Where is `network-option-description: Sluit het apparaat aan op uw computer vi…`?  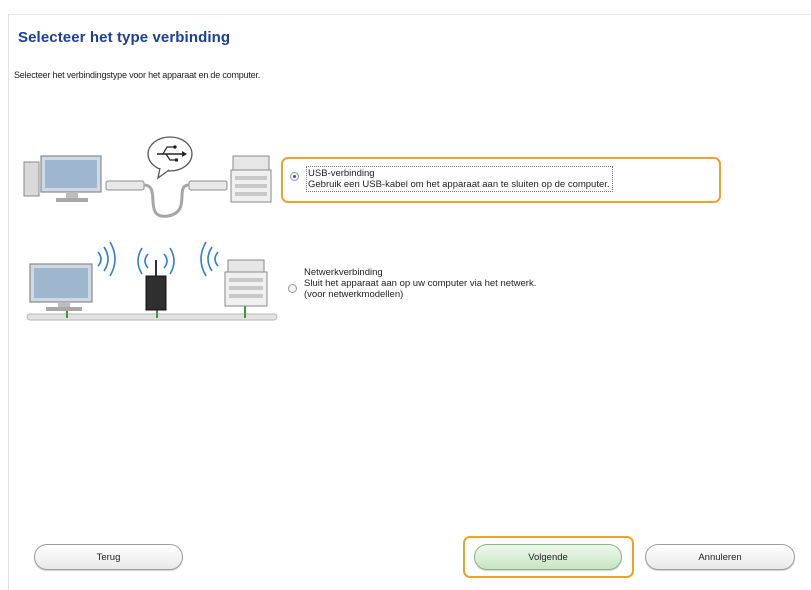
network-option-description: Sluit het apparaat aan op uw computer vi… is located at coordinates (420, 283).